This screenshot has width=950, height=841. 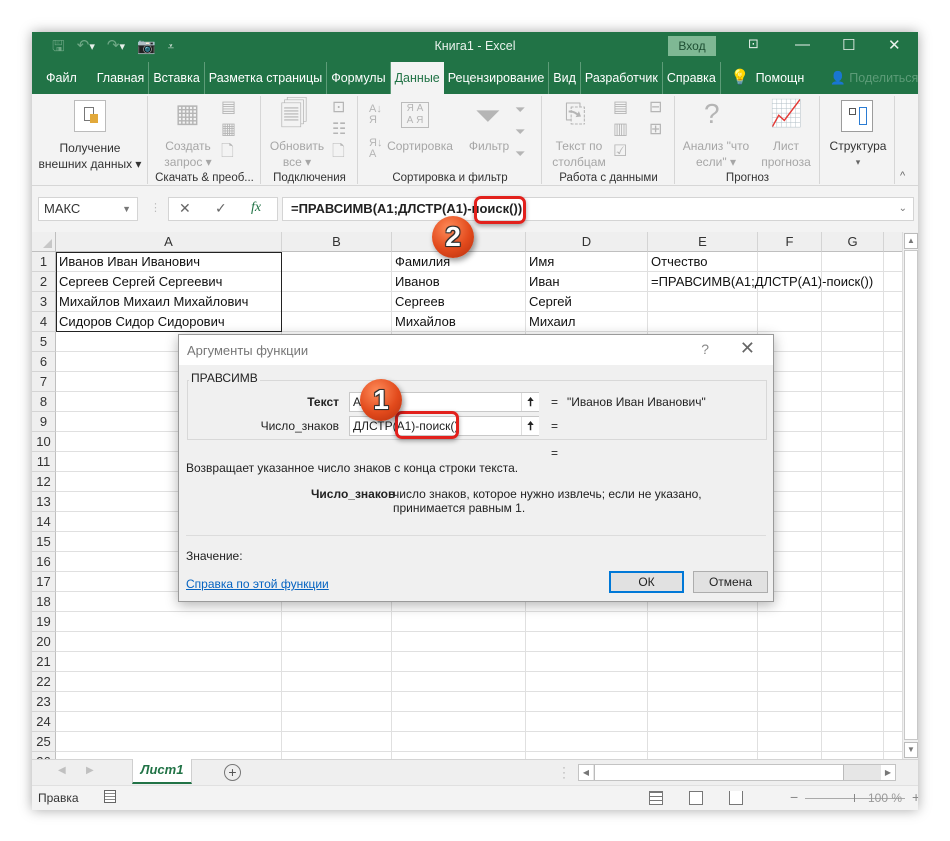 I want to click on minimize-button: —, so click(x=802, y=44).